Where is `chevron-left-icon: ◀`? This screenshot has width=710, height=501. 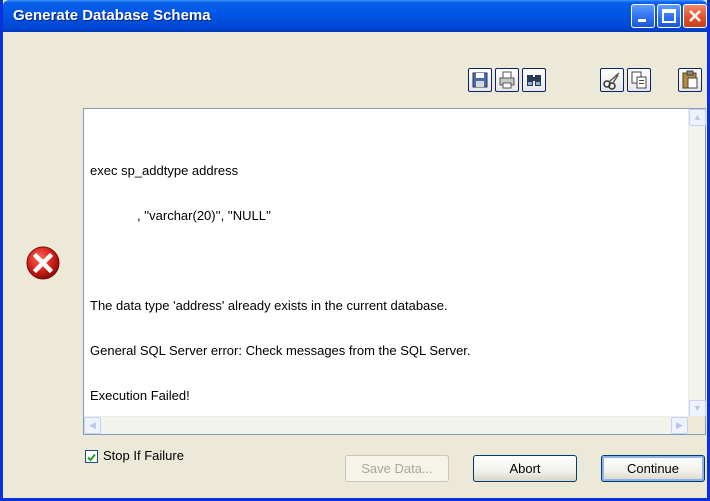
chevron-left-icon: ◀ is located at coordinates (92, 425).